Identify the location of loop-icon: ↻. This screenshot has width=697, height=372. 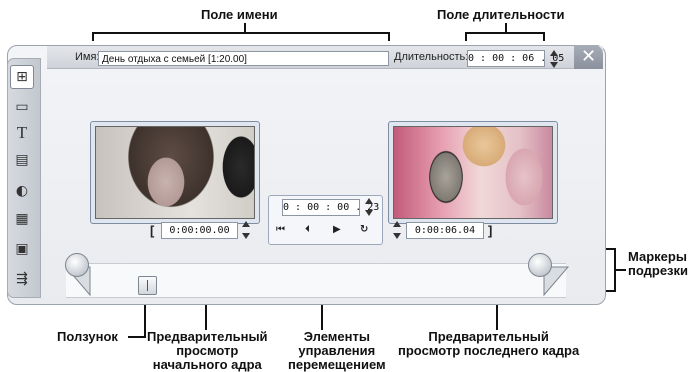
(364, 230).